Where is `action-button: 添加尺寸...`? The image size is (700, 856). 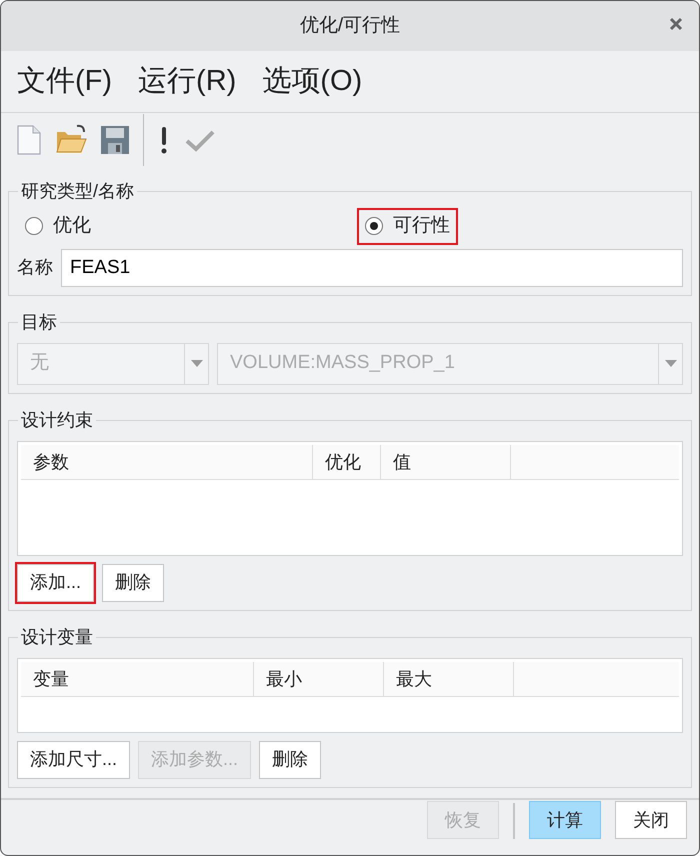
action-button: 添加尺寸... is located at coordinates (73, 759).